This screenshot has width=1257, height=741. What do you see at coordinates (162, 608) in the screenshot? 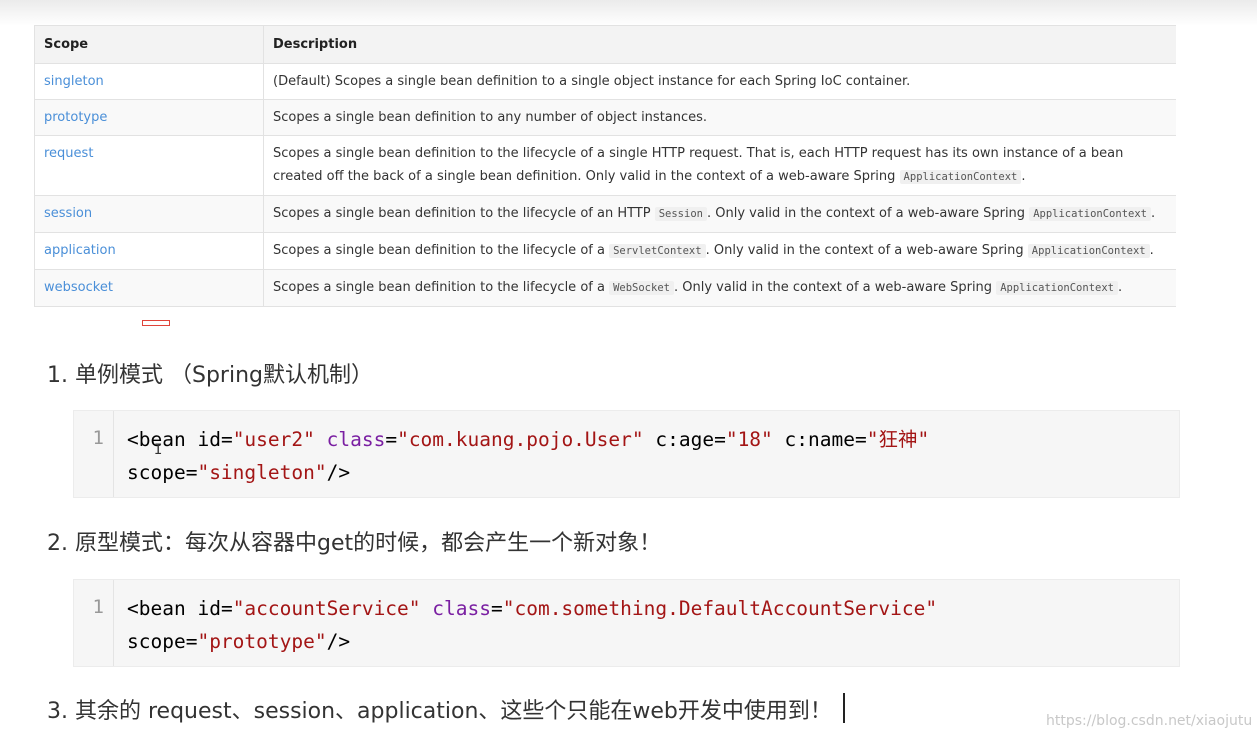
I see `code-token: <bean` at bounding box center [162, 608].